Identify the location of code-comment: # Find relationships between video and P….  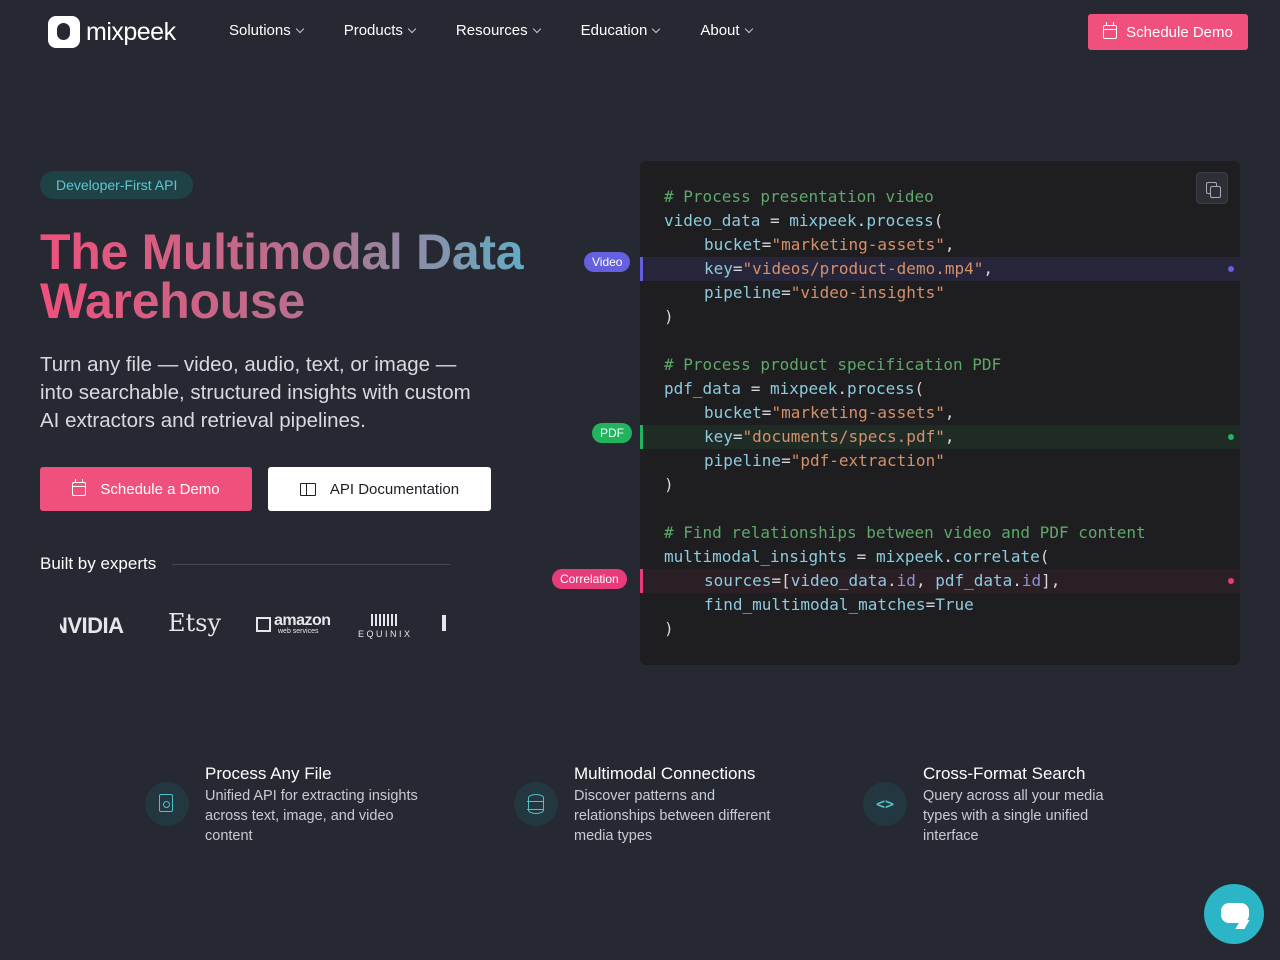
(905, 532).